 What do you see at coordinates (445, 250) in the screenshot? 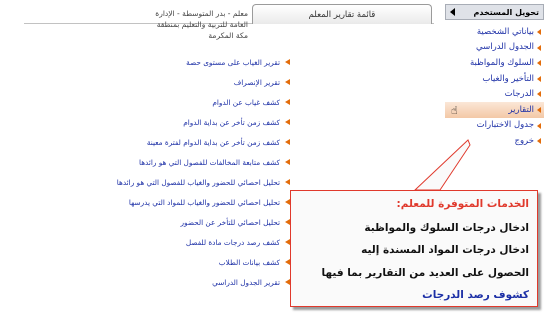
I see `callout-line: ادخال درجات المواد المسندة إليه` at bounding box center [445, 250].